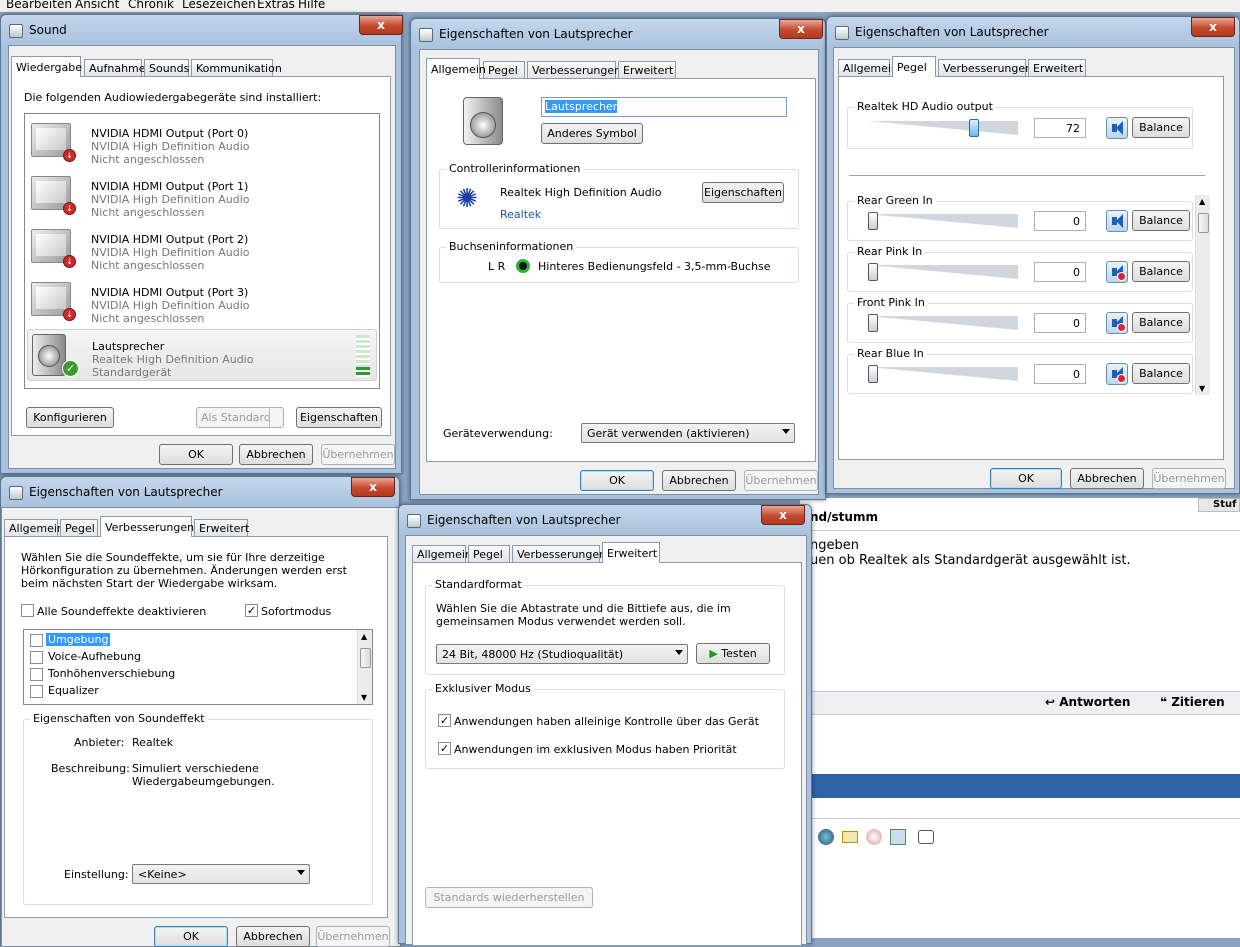 The width and height of the screenshot is (1240, 947). I want to click on effect-item: Voice-Aufhebung, so click(94, 656).